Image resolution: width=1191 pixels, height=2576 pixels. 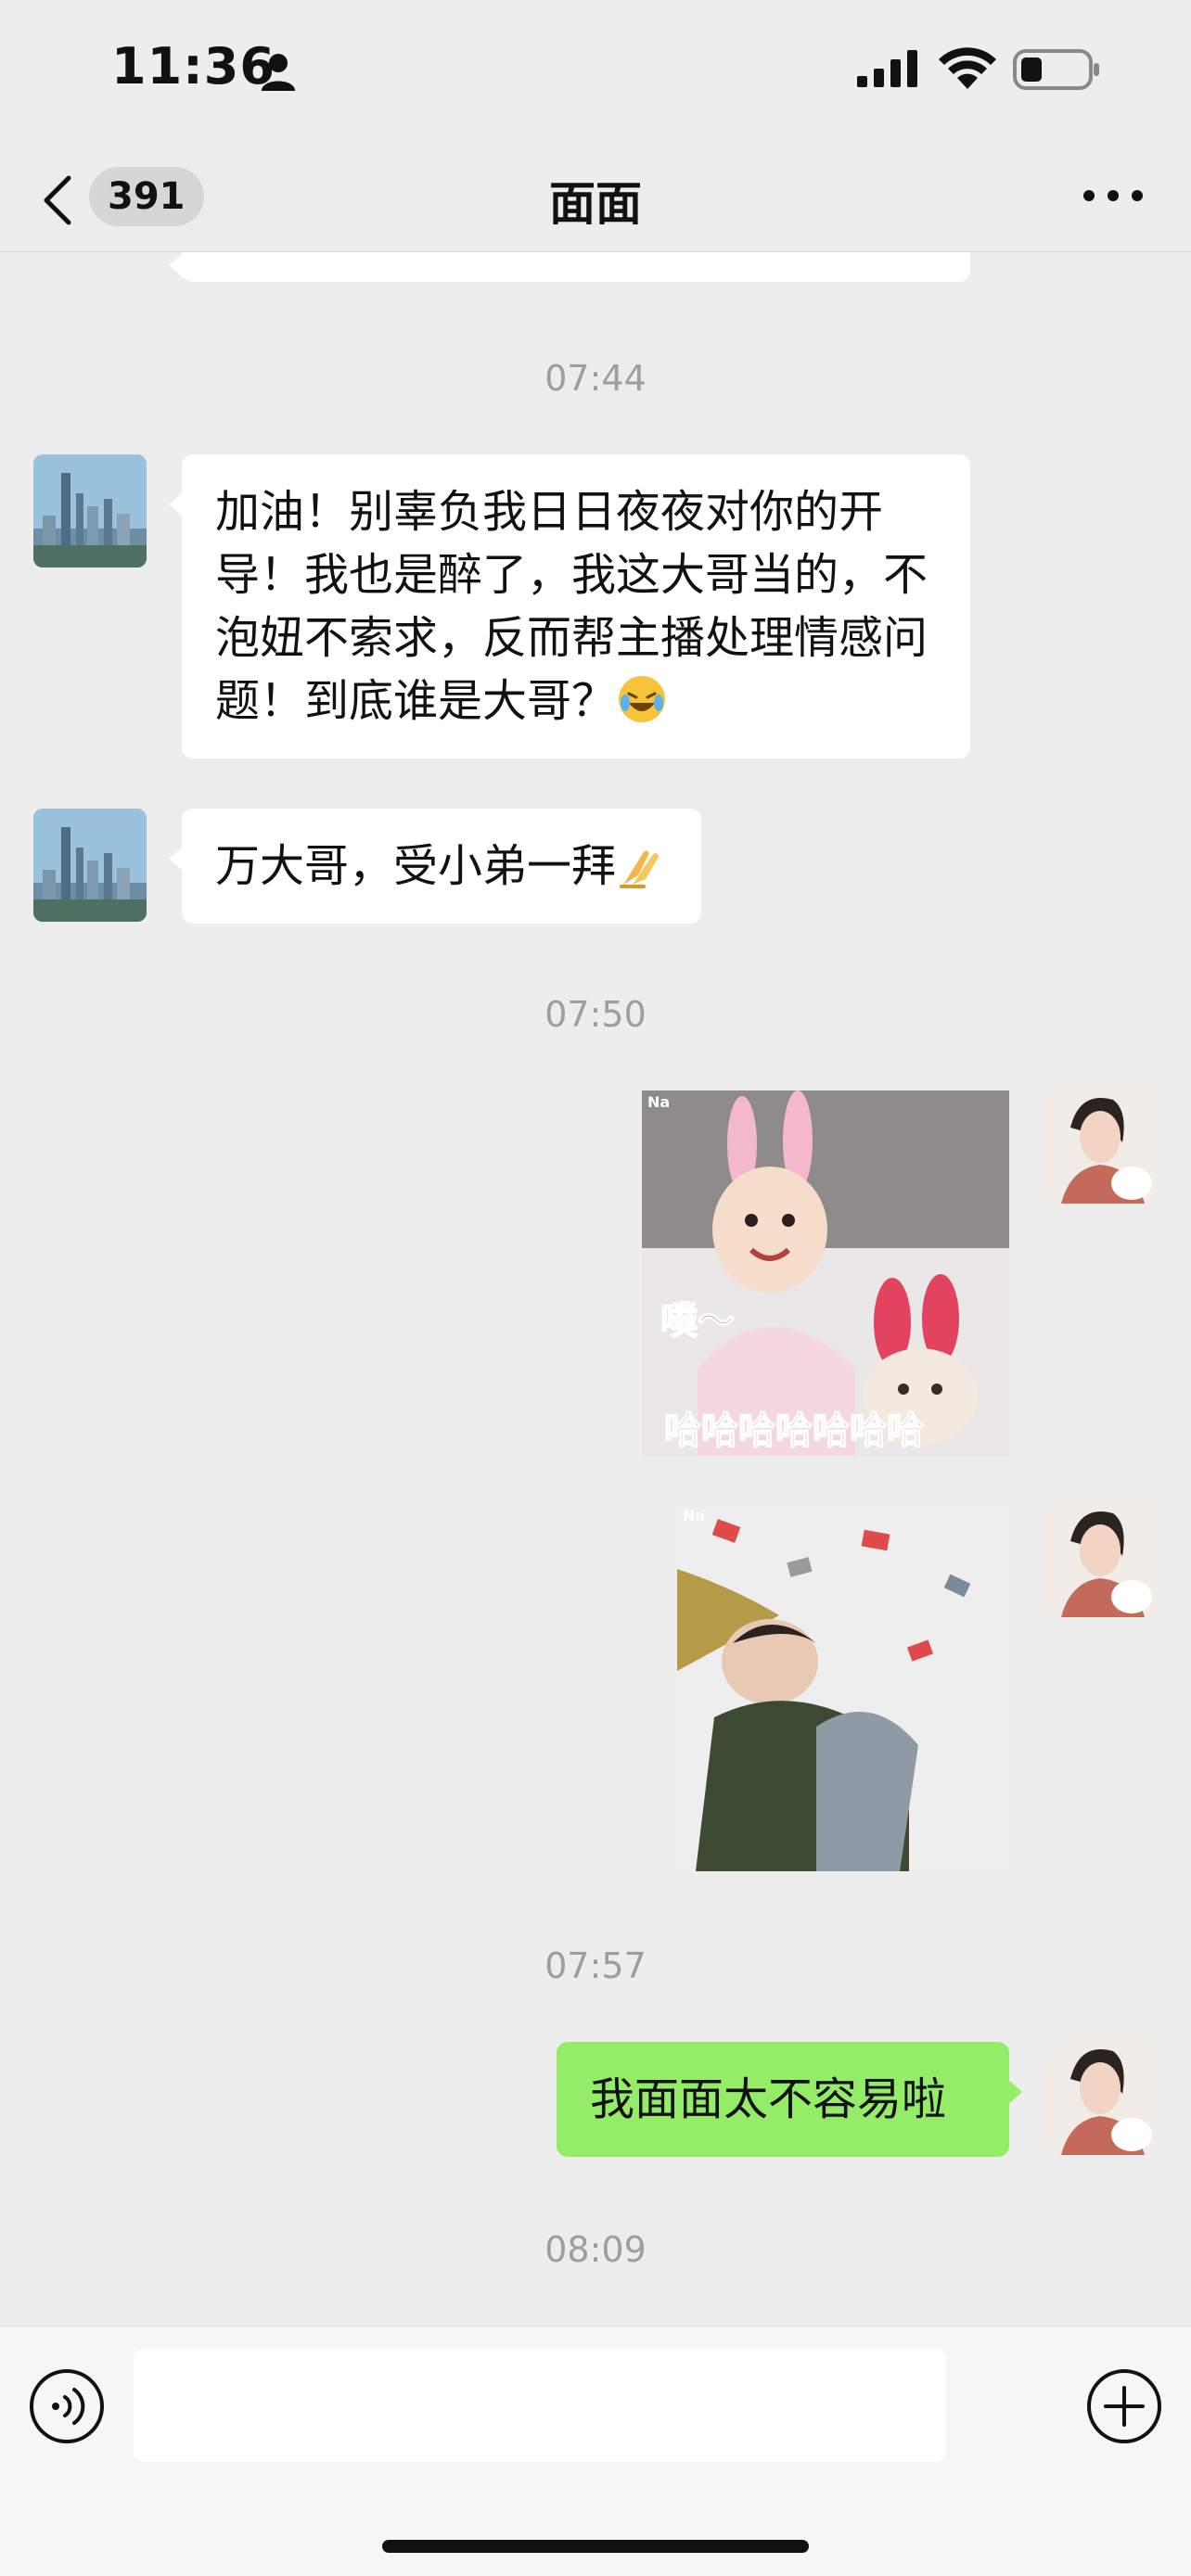 What do you see at coordinates (278, 72) in the screenshot?
I see `person-icon` at bounding box center [278, 72].